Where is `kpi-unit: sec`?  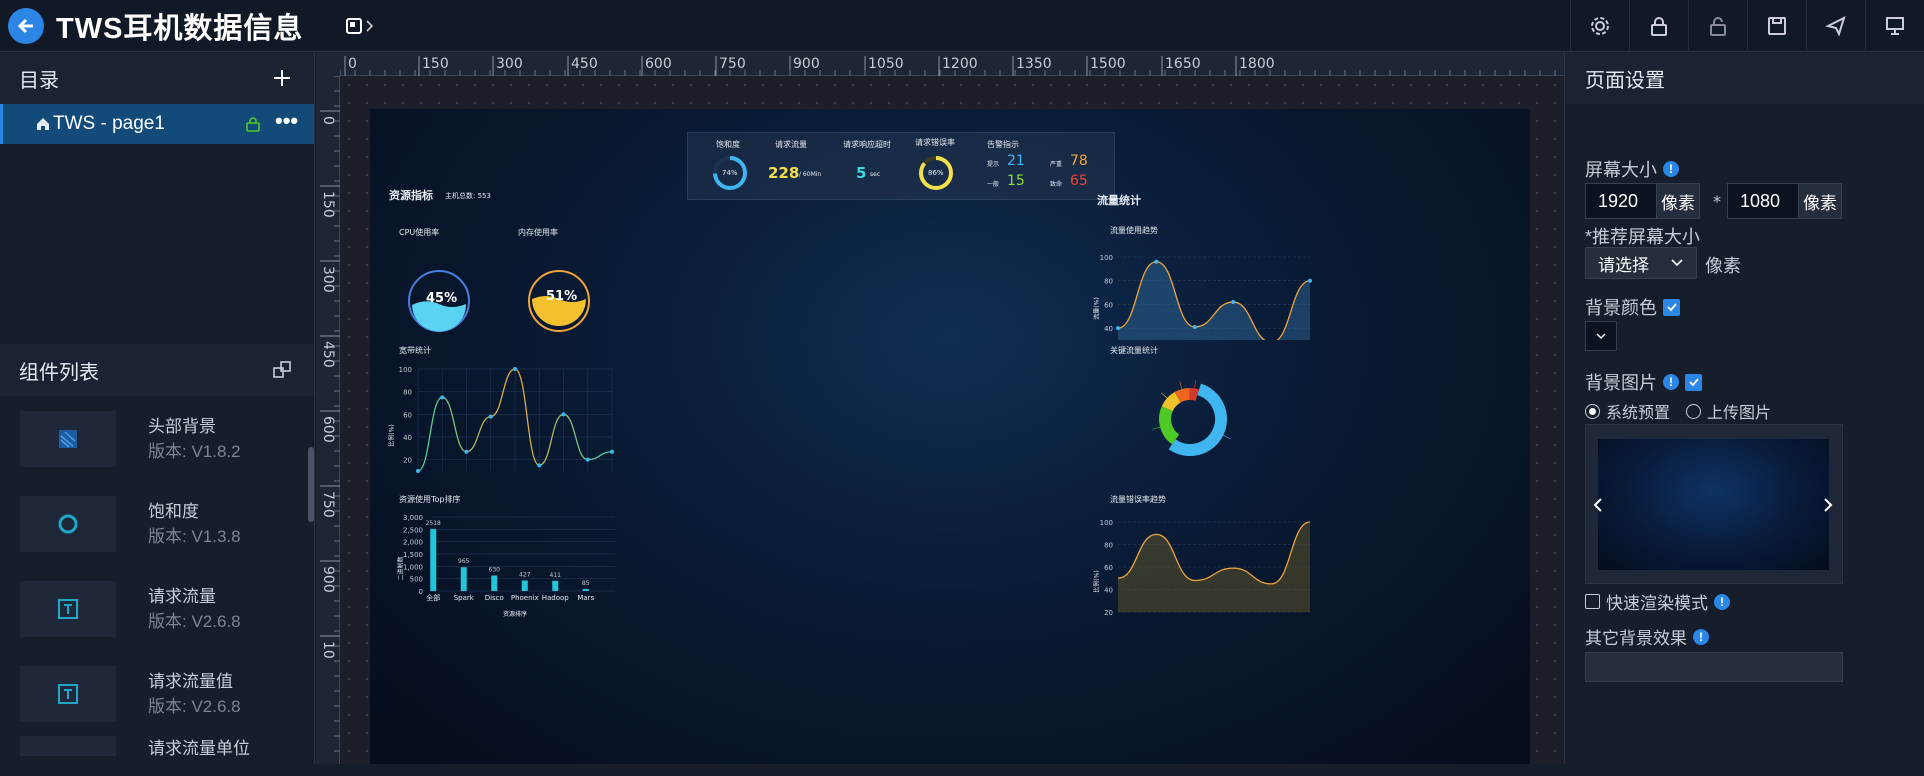 kpi-unit: sec is located at coordinates (875, 174).